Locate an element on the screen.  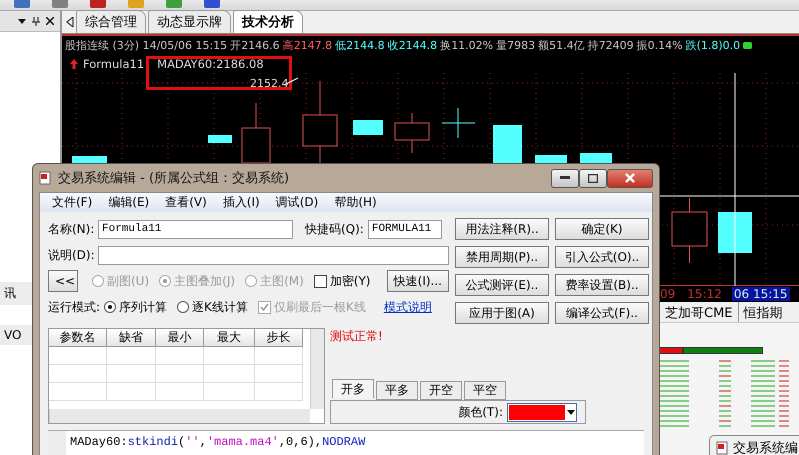
menu-item: 调试(D) is located at coordinates (297, 202).